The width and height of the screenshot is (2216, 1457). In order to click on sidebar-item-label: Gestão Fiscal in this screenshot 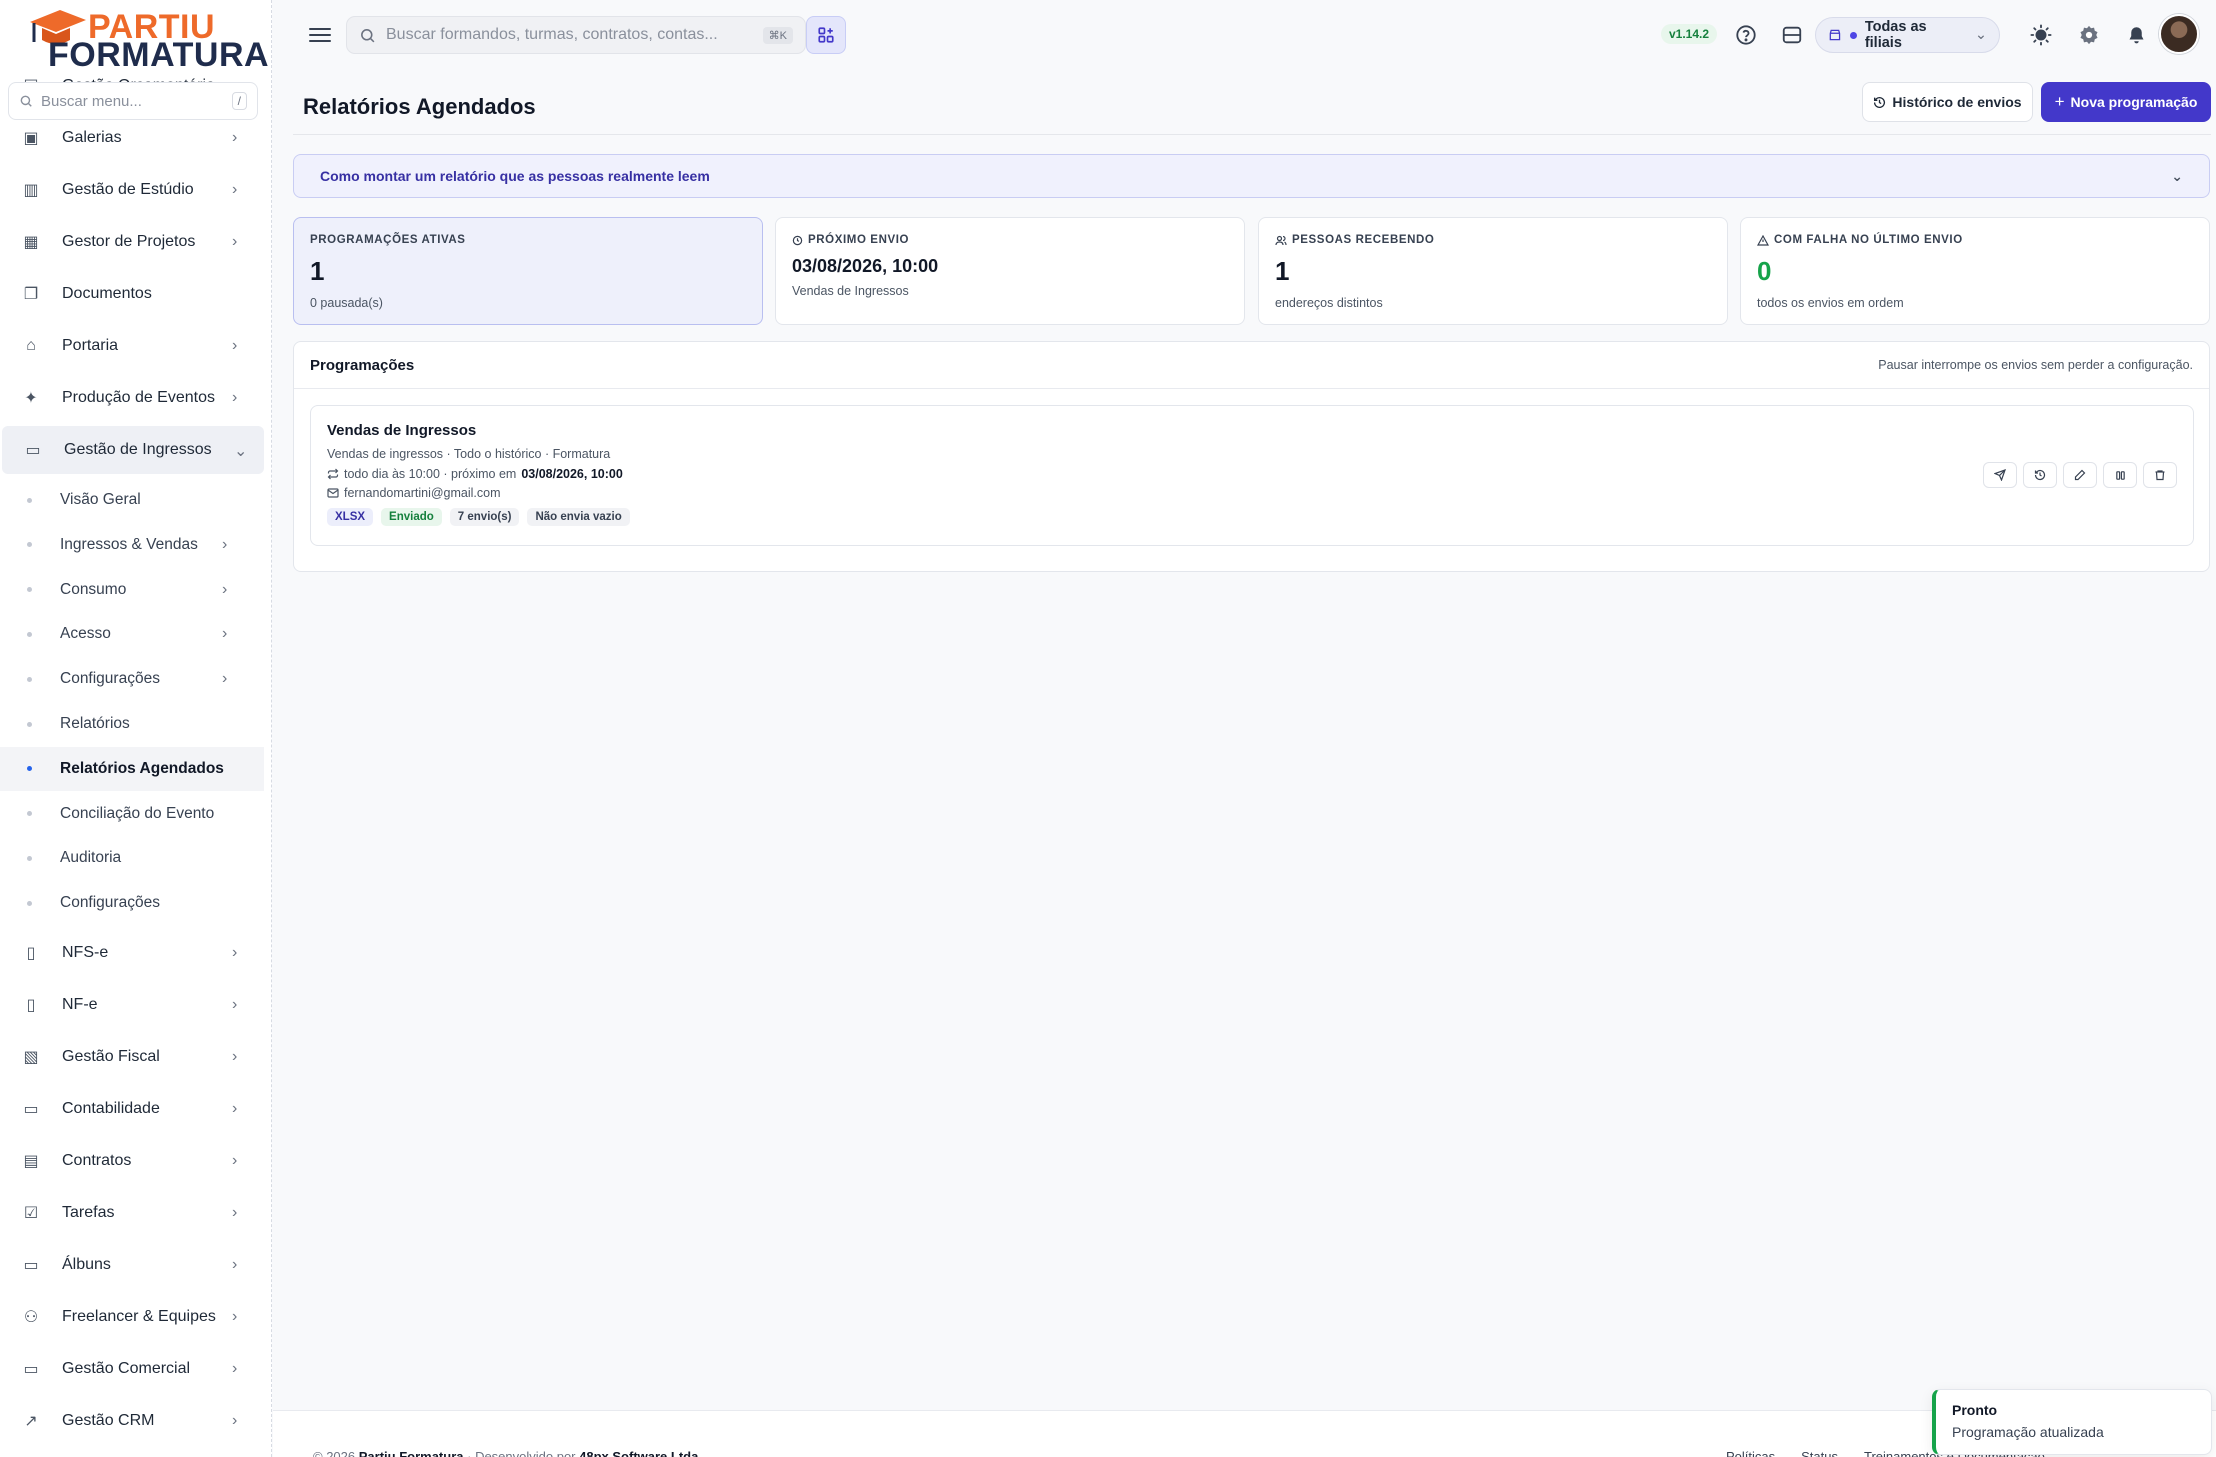, I will do `click(111, 1056)`.